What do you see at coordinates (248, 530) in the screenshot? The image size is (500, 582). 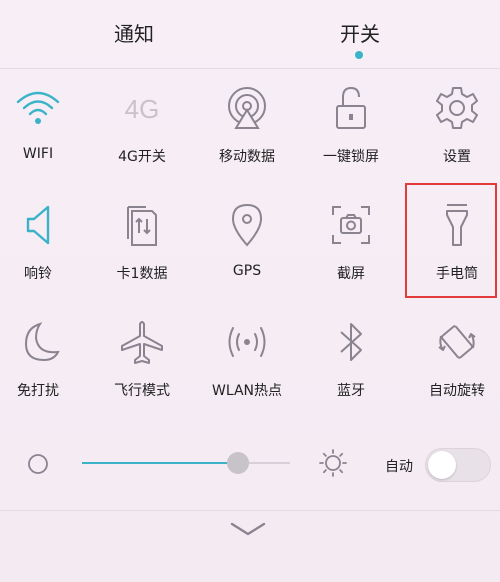 I see `chevron-down-icon` at bounding box center [248, 530].